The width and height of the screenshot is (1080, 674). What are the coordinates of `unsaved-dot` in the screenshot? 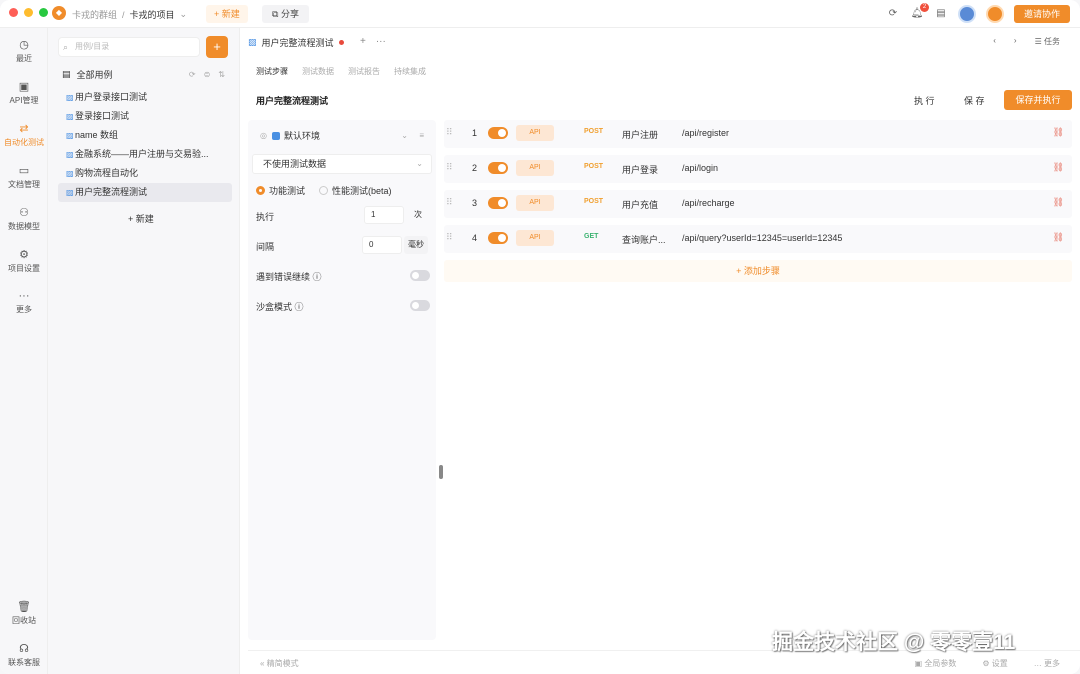 It's located at (341, 42).